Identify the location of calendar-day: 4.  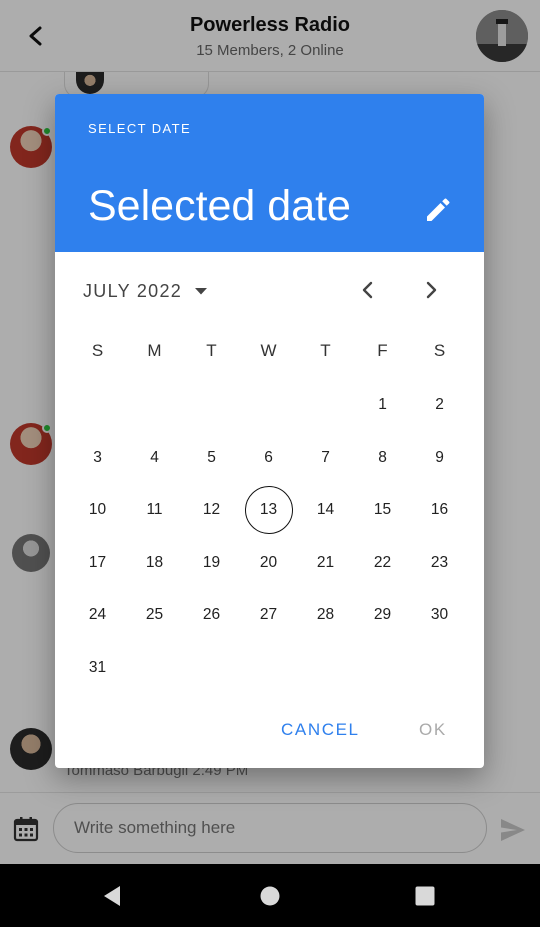
(154, 458).